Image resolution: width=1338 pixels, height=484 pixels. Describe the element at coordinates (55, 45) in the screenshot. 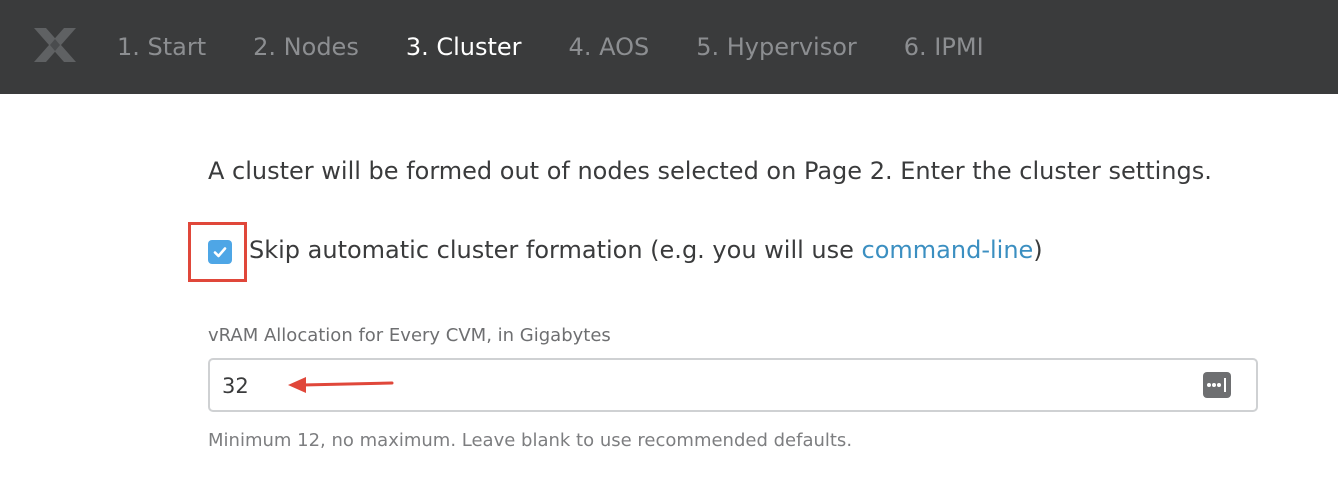

I see `nutanix-x-logo-icon` at that location.